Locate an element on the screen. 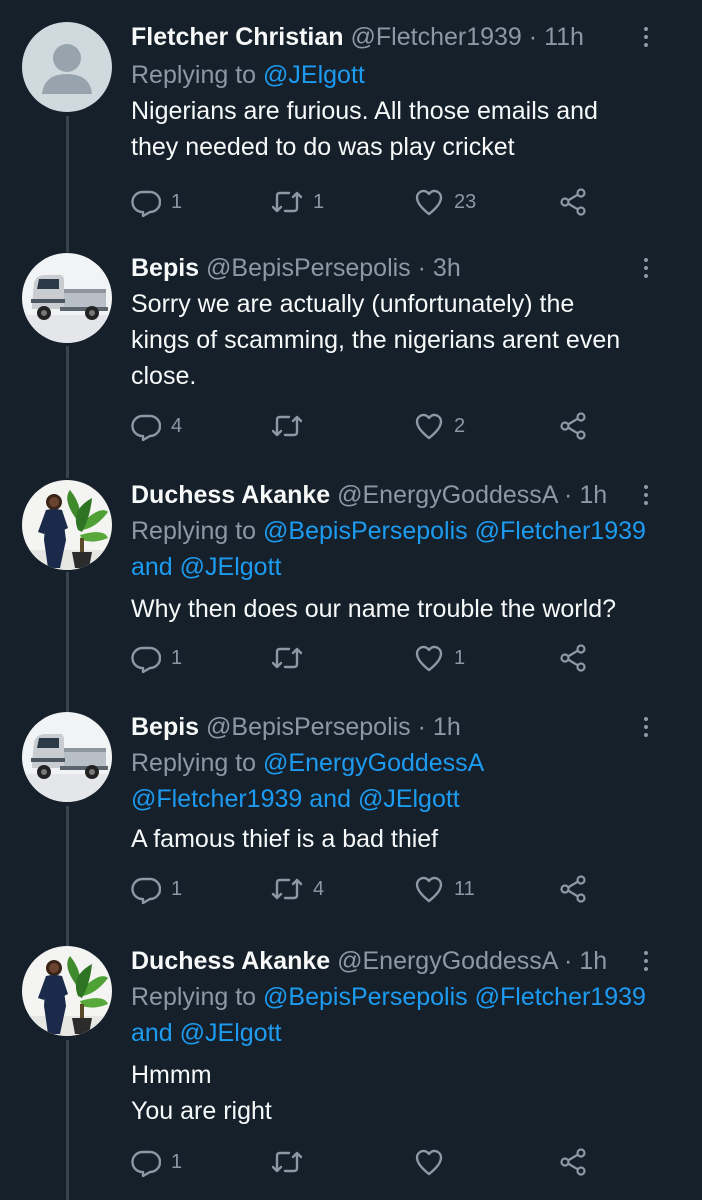 This screenshot has width=702, height=1200. tweet-actions: 1 1 23 is located at coordinates (366, 202).